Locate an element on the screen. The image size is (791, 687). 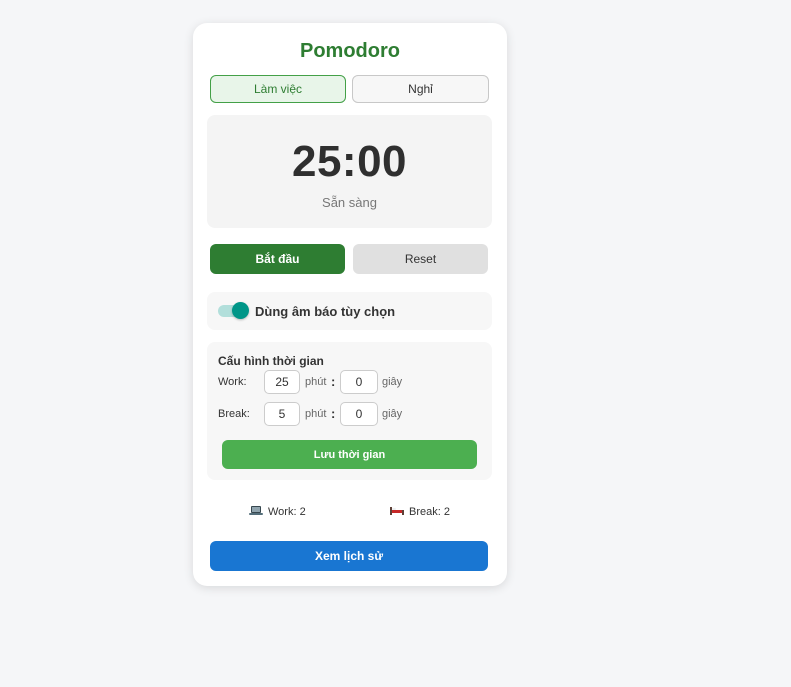
work-minutes-input is located at coordinates (282, 382).